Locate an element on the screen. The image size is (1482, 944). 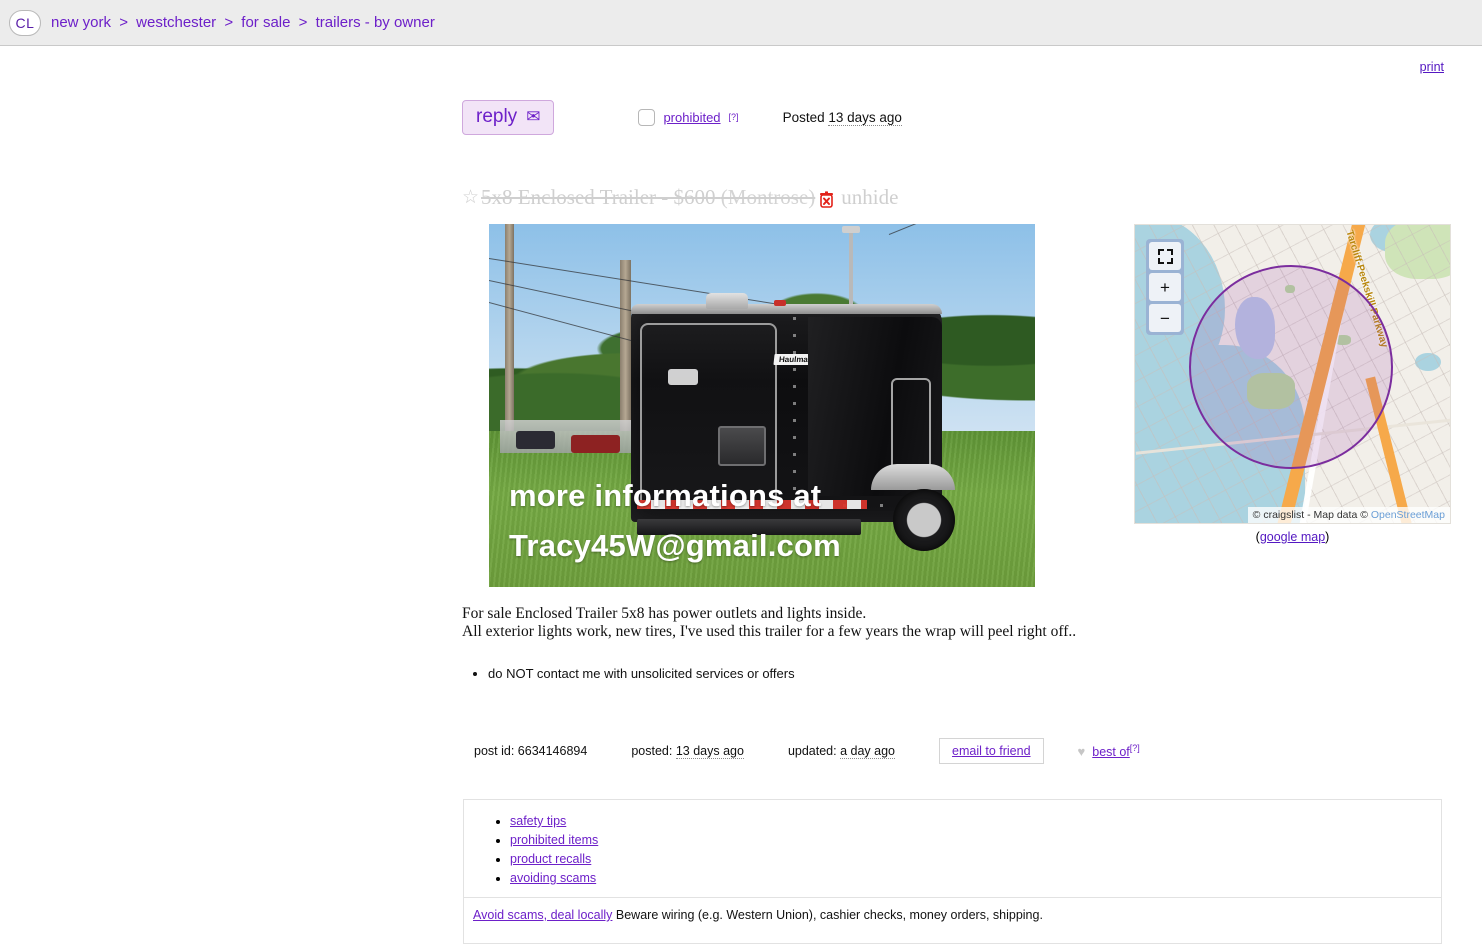
unhide-label: unhide is located at coordinates (869, 197).